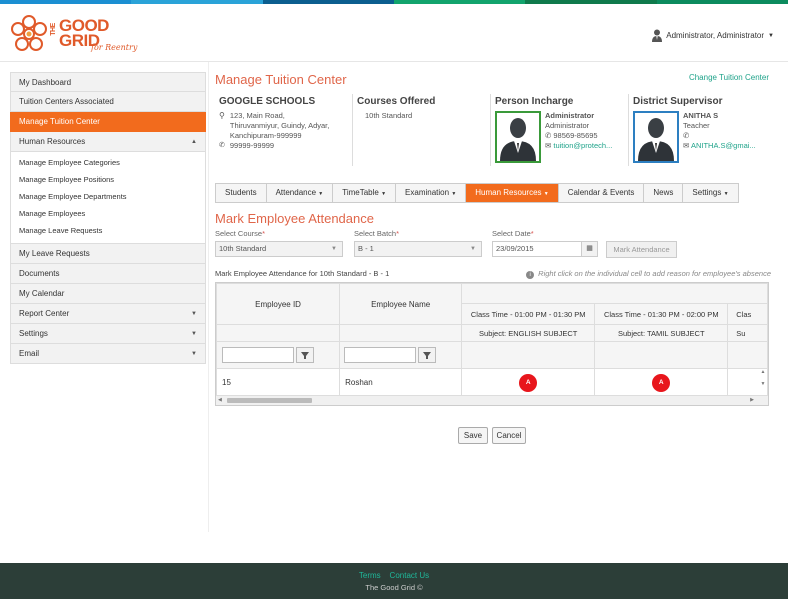 The height and width of the screenshot is (599, 788). I want to click on courses-info: Courses Offered 10th Standard, so click(422, 130).